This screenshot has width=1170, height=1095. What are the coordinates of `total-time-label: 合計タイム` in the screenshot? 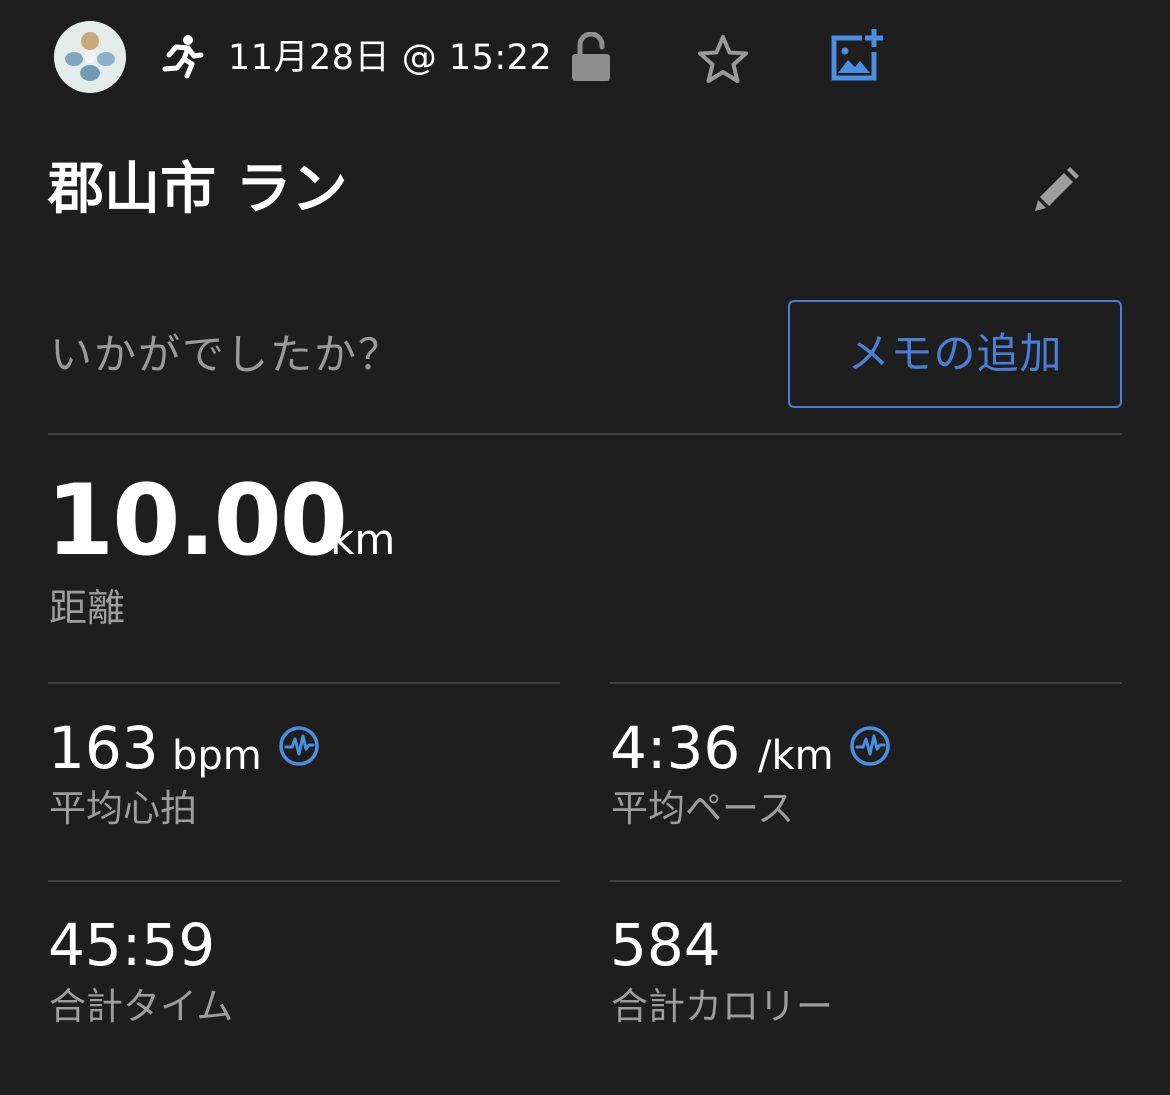 It's located at (141, 1006).